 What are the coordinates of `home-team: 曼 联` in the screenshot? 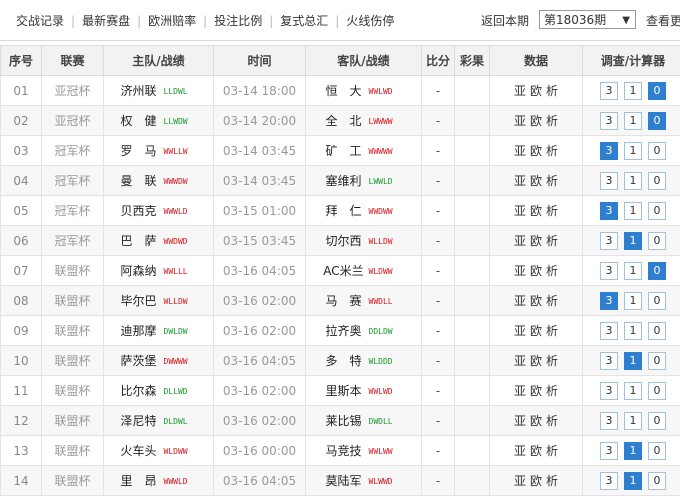 It's located at (139, 180).